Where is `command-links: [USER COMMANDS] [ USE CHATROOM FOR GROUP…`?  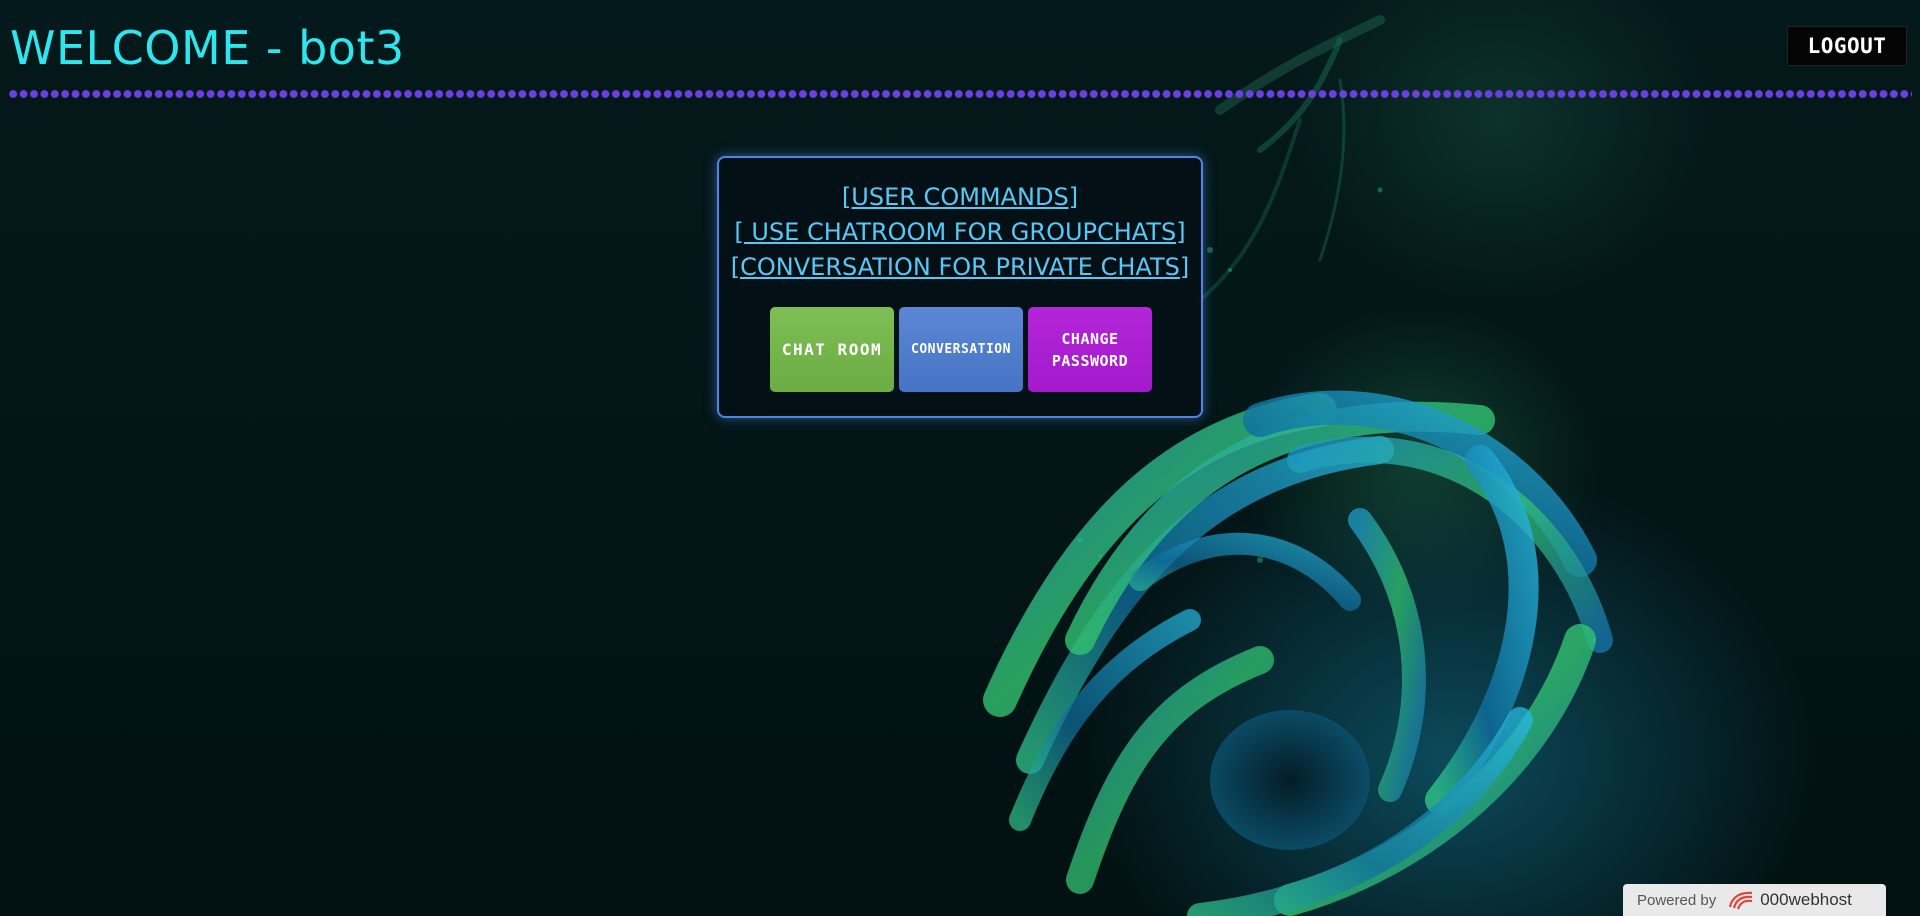
command-links: [USER COMMANDS] [ USE CHATROOM FOR GROUP… is located at coordinates (960, 232).